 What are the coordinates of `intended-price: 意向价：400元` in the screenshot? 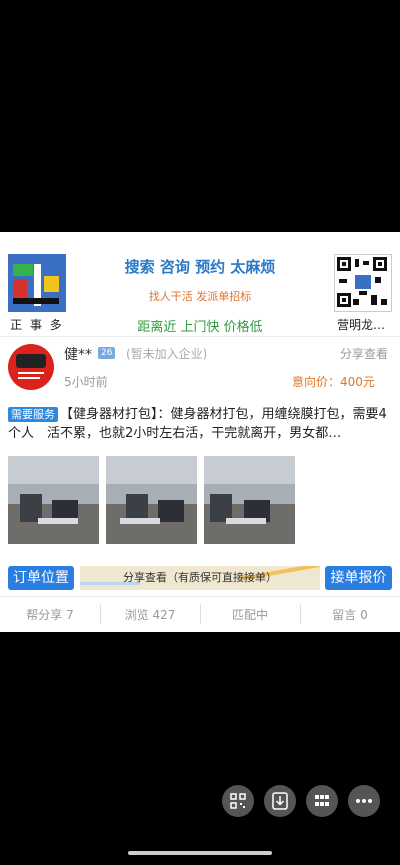 It's located at (333, 382).